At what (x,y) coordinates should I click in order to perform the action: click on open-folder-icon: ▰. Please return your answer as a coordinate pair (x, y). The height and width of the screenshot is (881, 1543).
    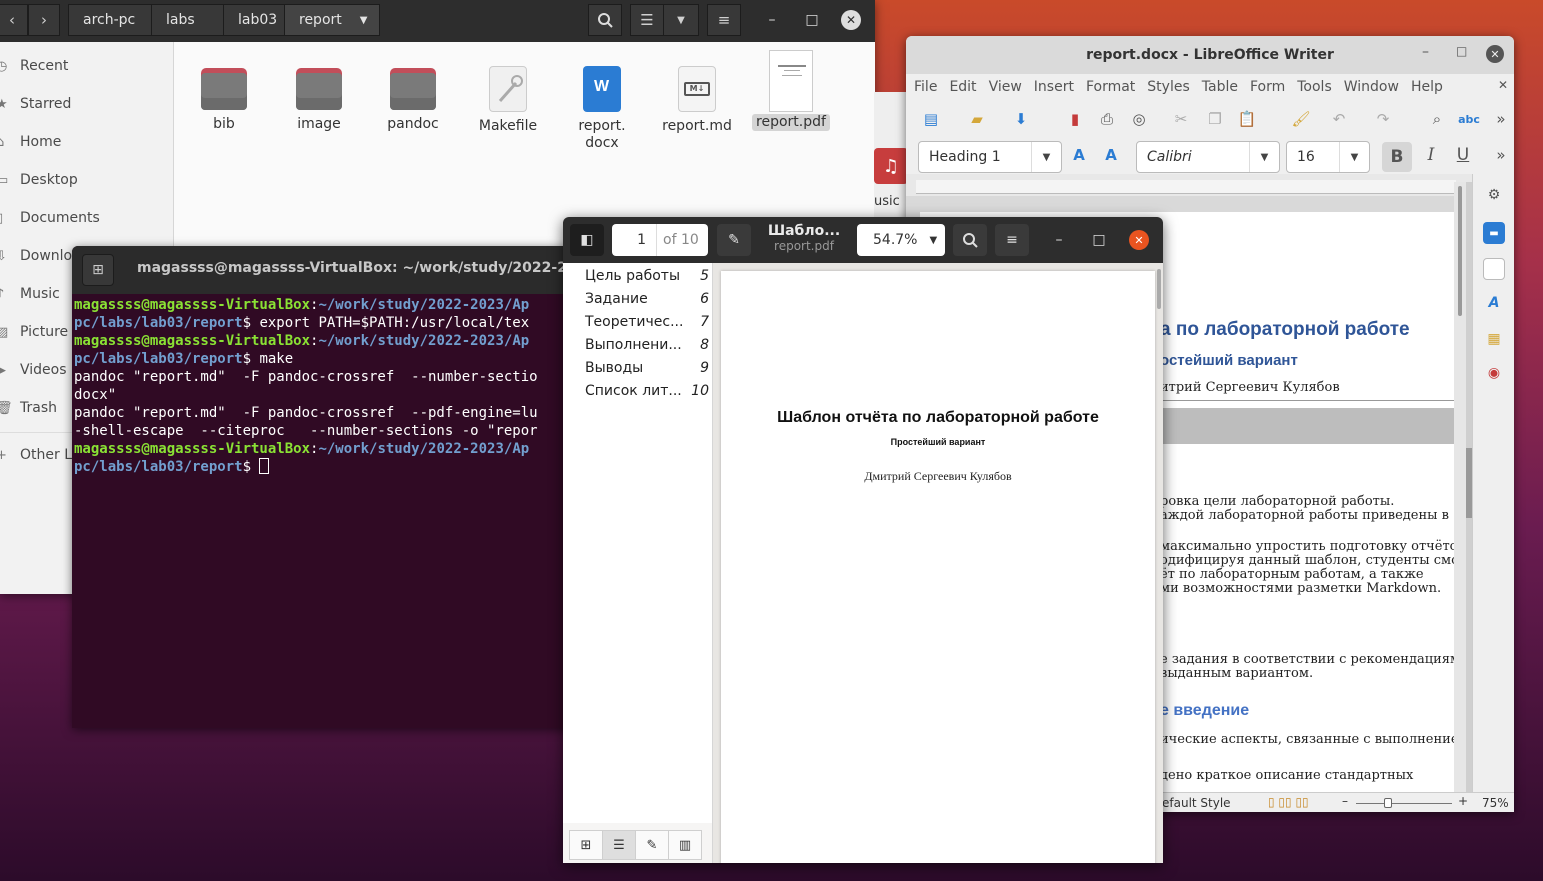
    Looking at the image, I should click on (977, 119).